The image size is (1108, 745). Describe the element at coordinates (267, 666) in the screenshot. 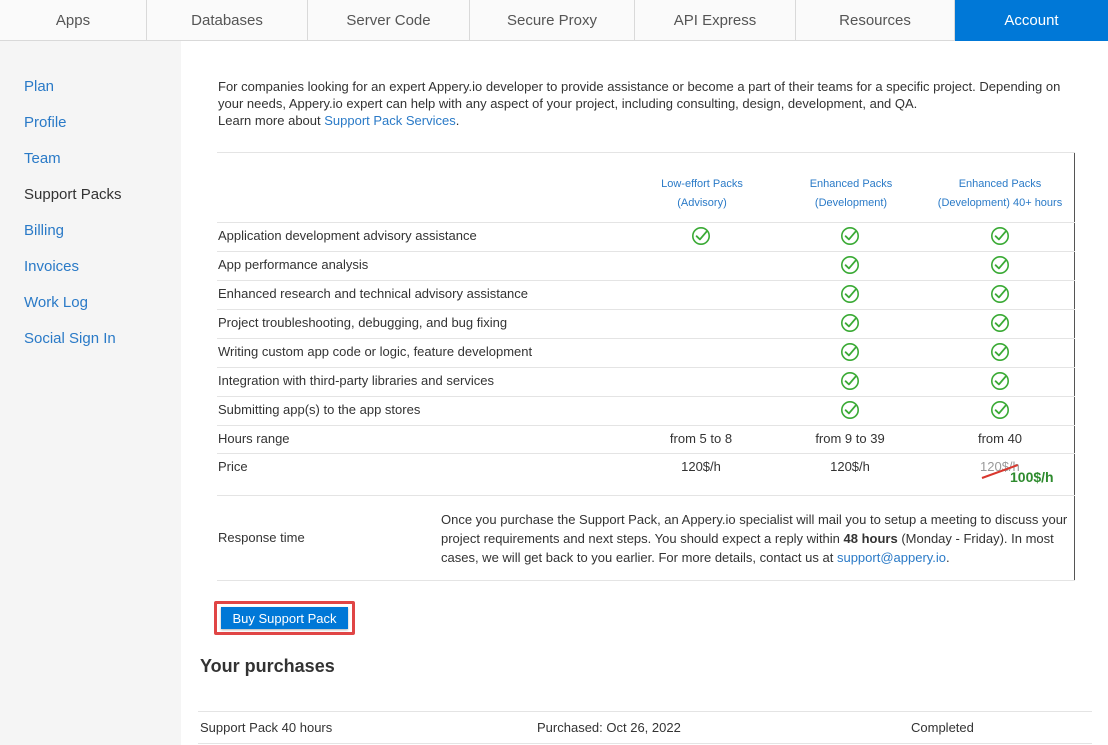

I see `your-purchases-heading: Your purchases` at that location.